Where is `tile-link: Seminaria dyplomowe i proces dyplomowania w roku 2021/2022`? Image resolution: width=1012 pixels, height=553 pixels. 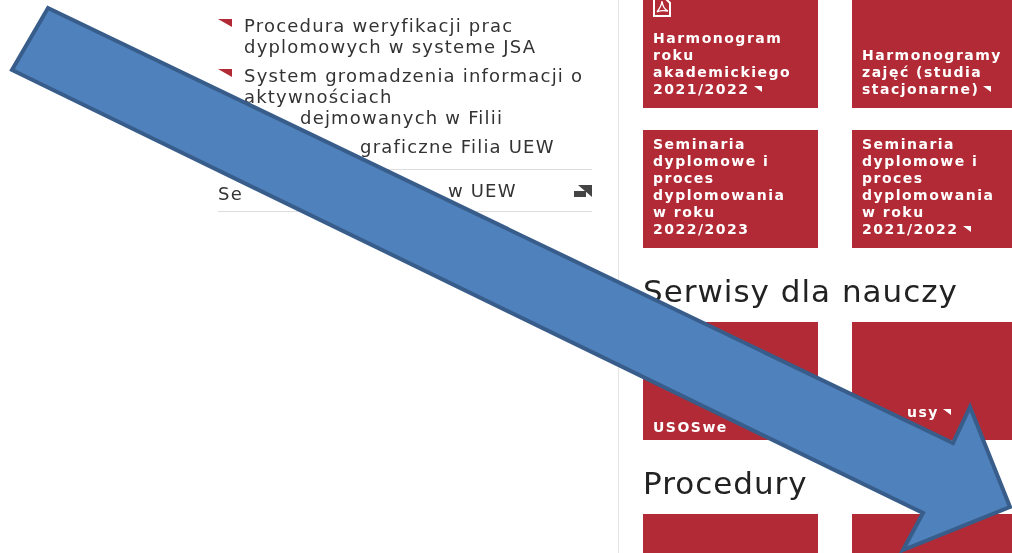 tile-link: Seminaria dyplomowe i proces dyplomowania w roku 2021/2022 is located at coordinates (932, 189).